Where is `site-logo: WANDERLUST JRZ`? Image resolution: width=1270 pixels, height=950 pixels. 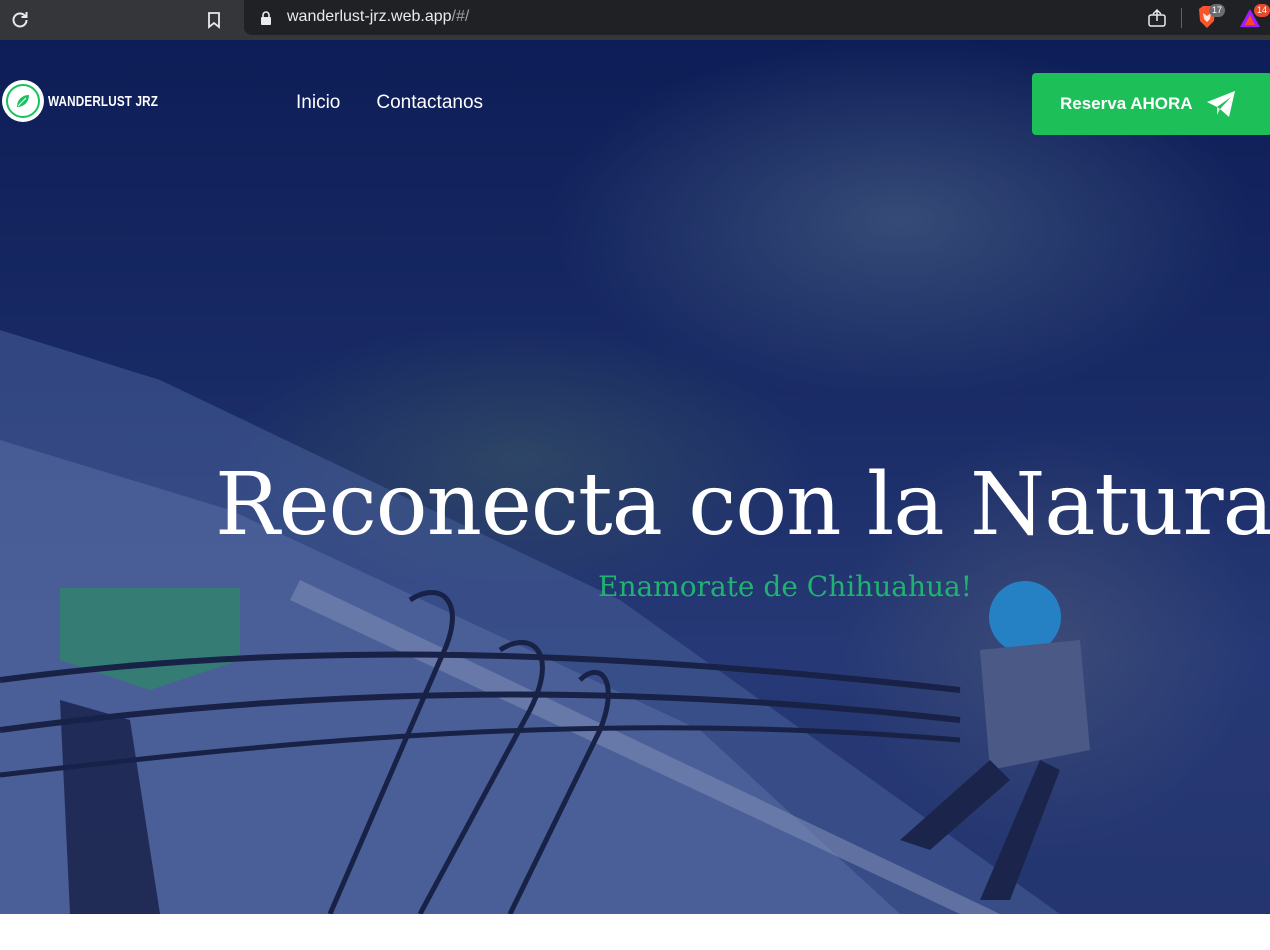 site-logo: WANDERLUST JRZ is located at coordinates (95, 101).